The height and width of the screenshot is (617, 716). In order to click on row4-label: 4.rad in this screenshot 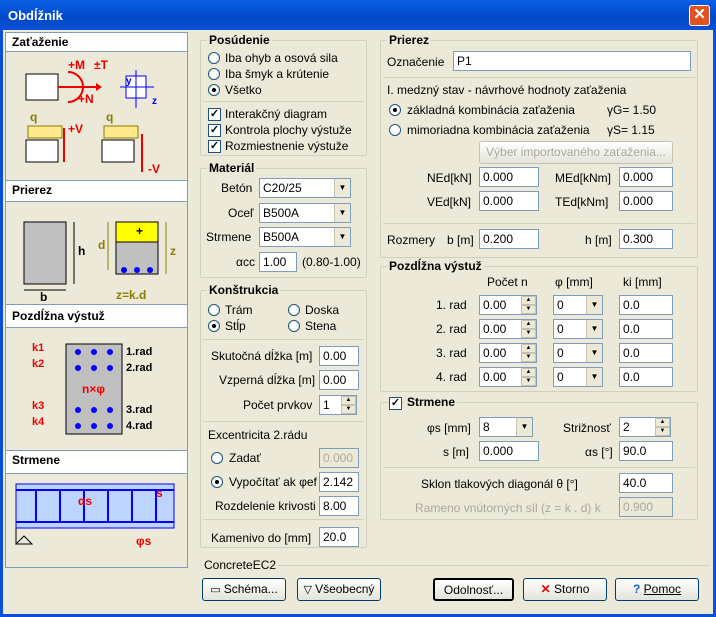, I will do `click(139, 426)`.